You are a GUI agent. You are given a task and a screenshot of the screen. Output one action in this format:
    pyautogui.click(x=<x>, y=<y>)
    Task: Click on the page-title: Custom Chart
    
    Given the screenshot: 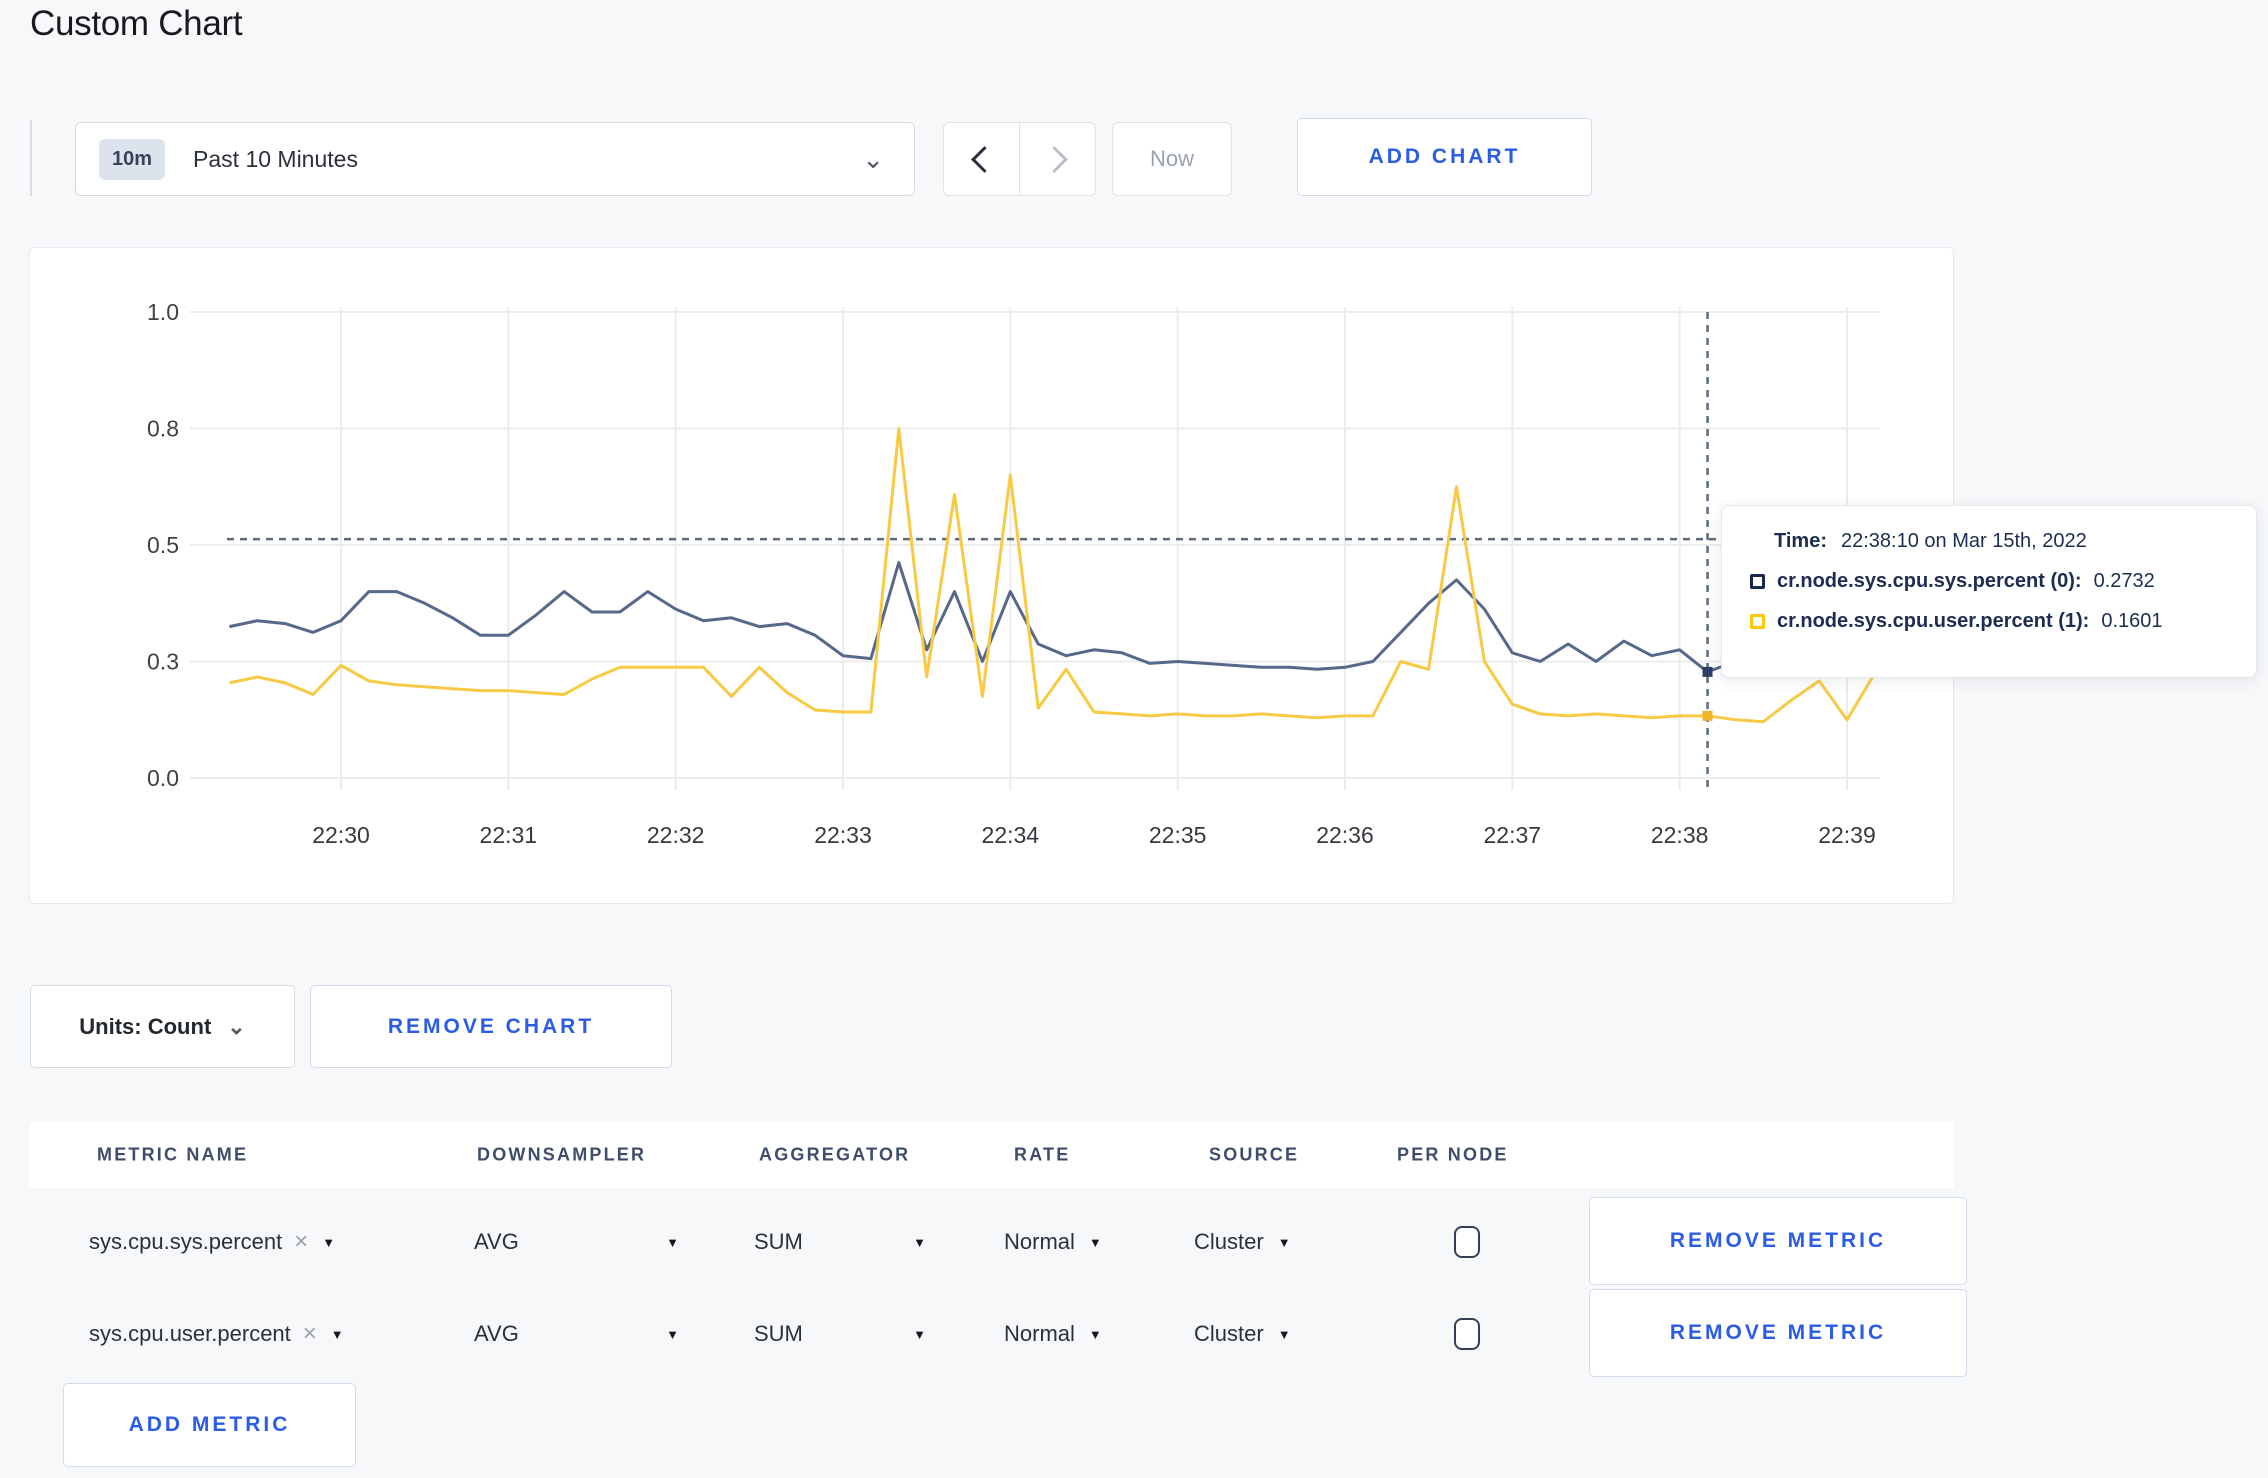 What is the action you would take?
    pyautogui.click(x=136, y=23)
    